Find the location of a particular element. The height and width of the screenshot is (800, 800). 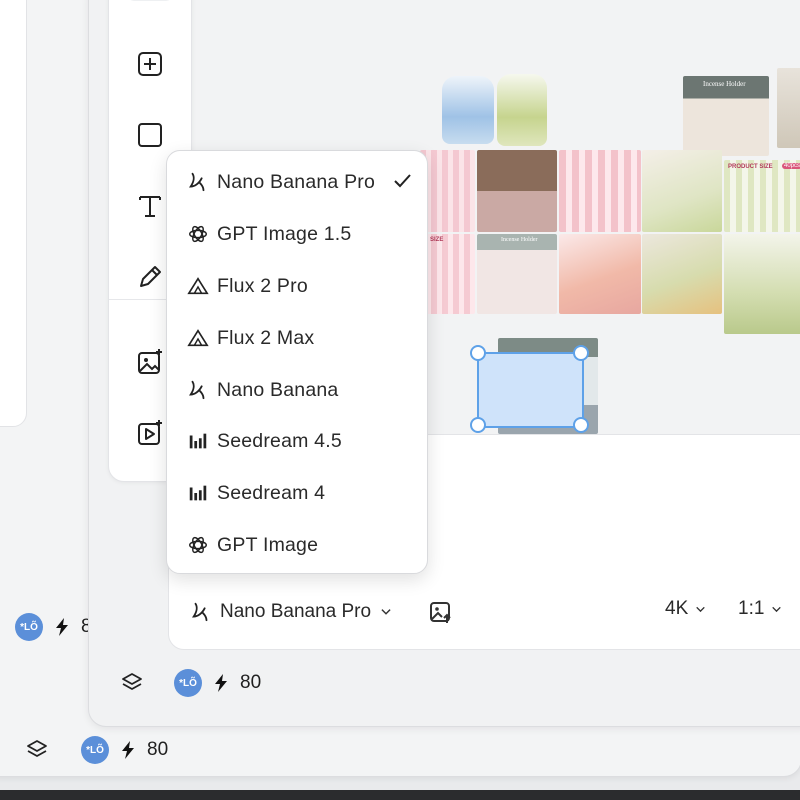

model-option: Seedream 4 is located at coordinates (299, 493).